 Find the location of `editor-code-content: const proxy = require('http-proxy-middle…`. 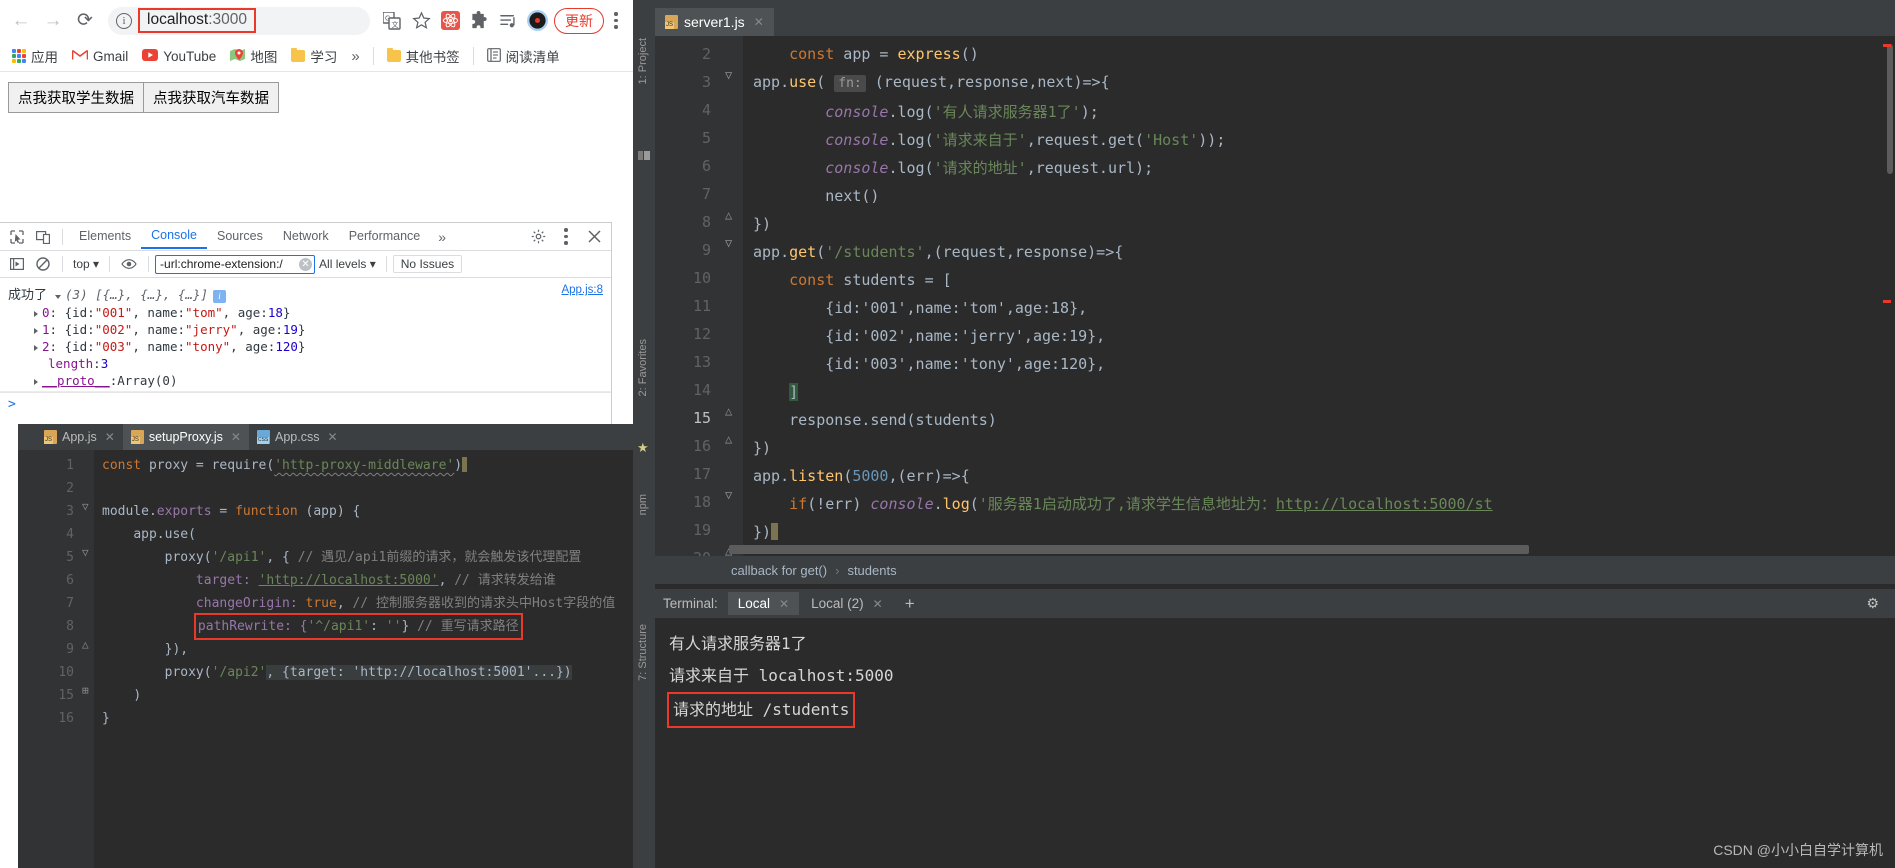

editor-code-content: const proxy = require('http-proxy-middle… is located at coordinates (363, 659).